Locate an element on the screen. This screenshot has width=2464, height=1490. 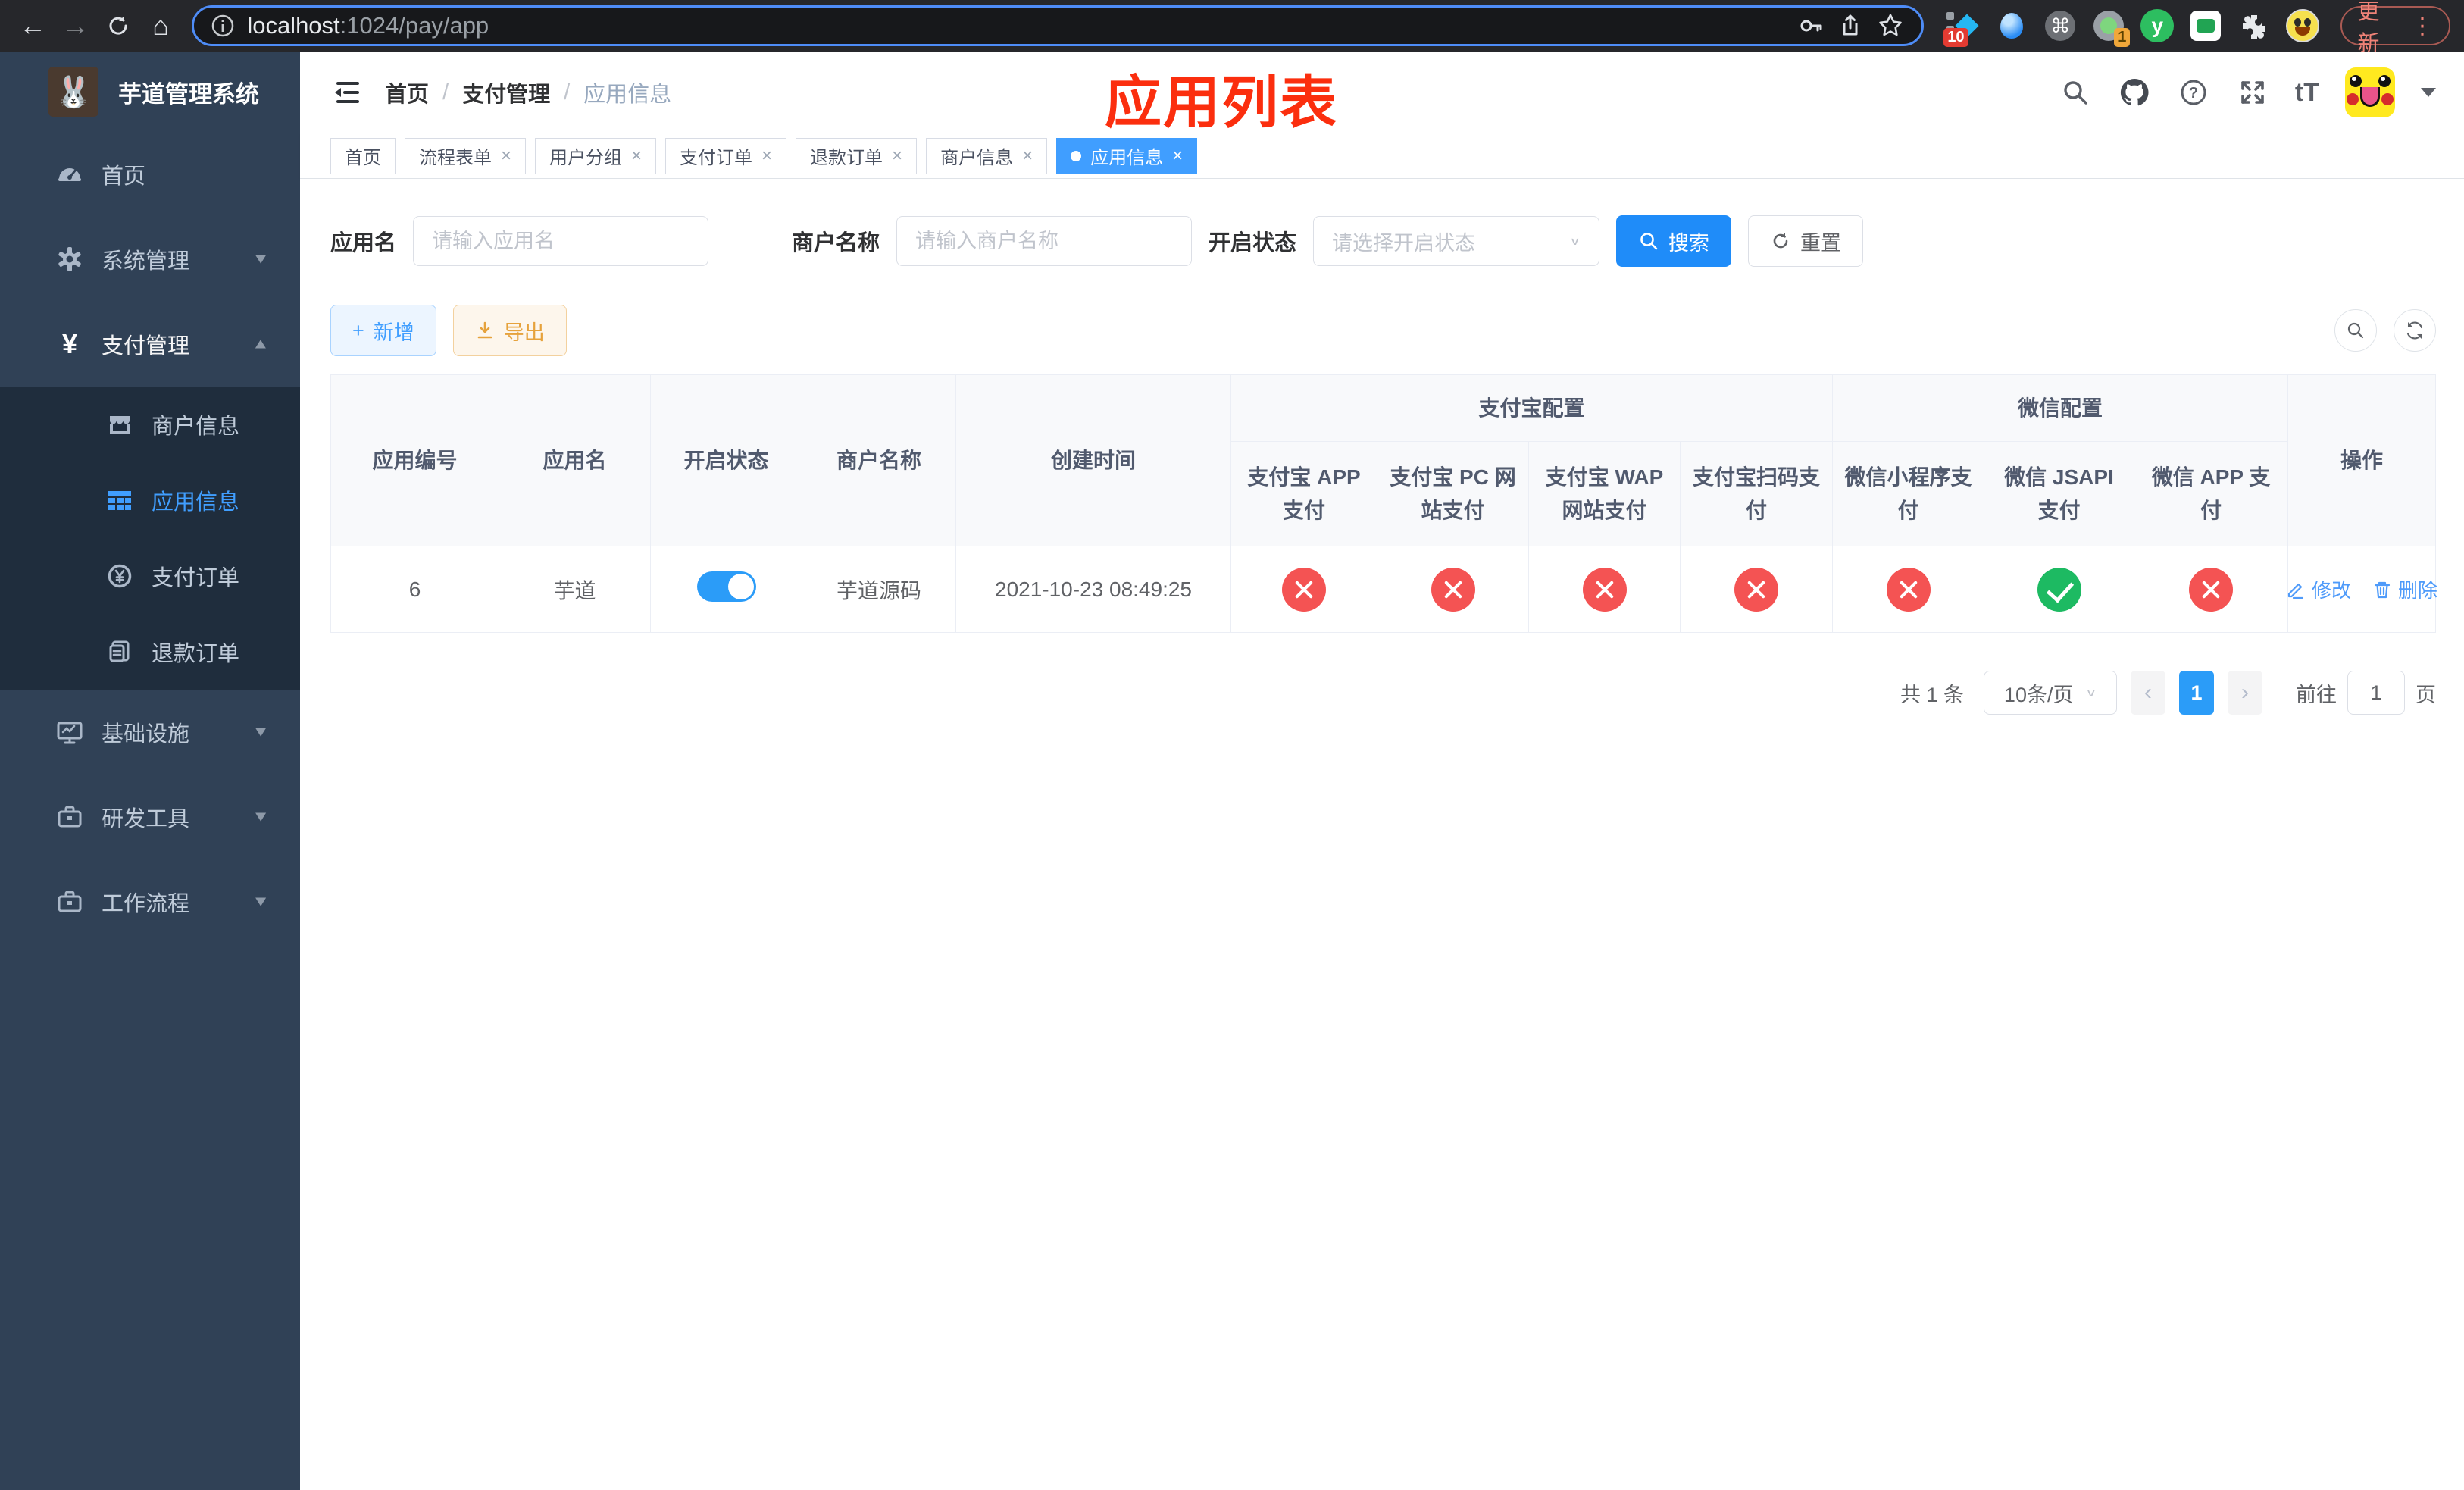
tab-merchant-info: 商户信息 × is located at coordinates (987, 155).